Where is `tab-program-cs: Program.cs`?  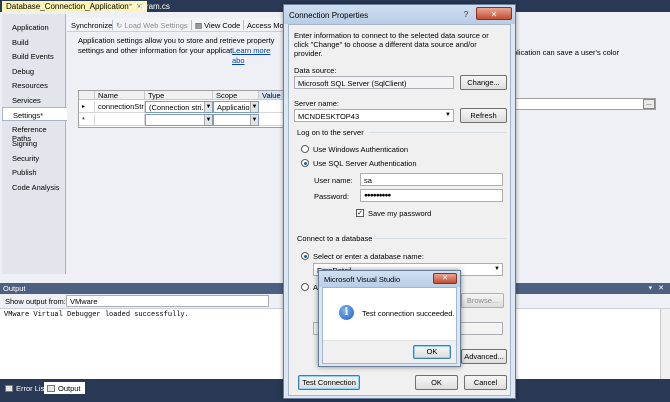
tab-program-cs: Program.cs is located at coordinates (149, 6).